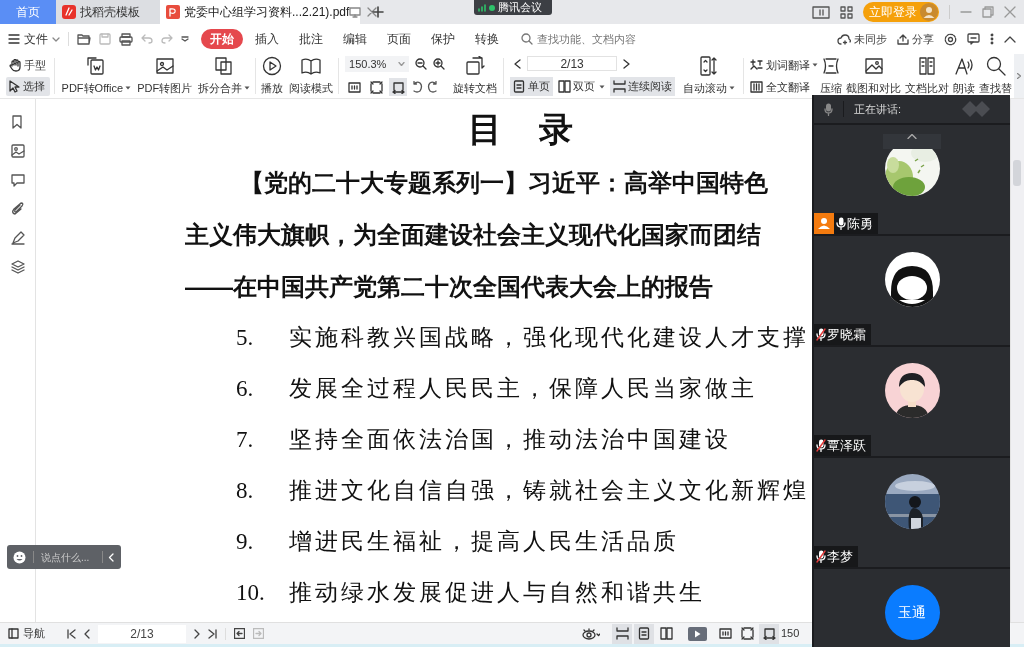 This screenshot has height=647, width=1024. What do you see at coordinates (26, 633) in the screenshot?
I see `navigation-button: 导航` at bounding box center [26, 633].